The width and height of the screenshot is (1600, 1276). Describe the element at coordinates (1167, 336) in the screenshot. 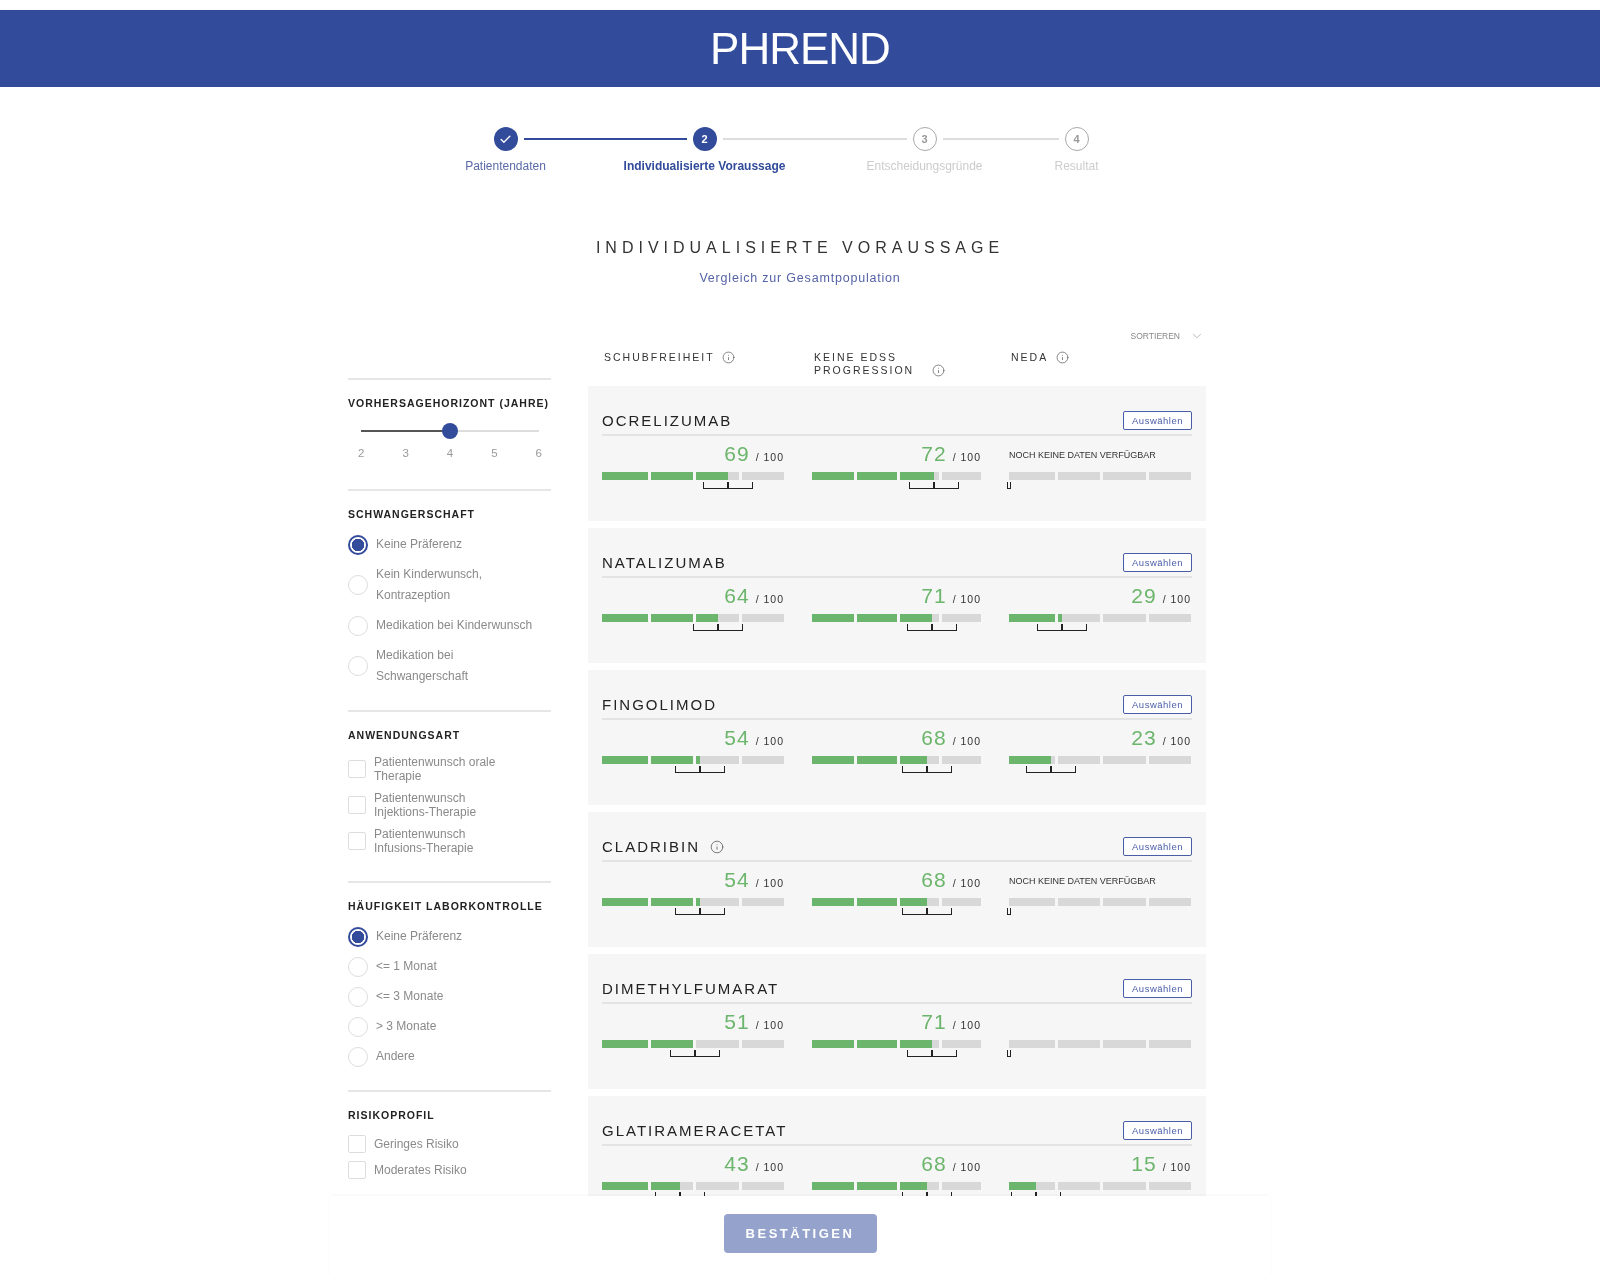

I see `sort-button: SORTIEREN` at that location.